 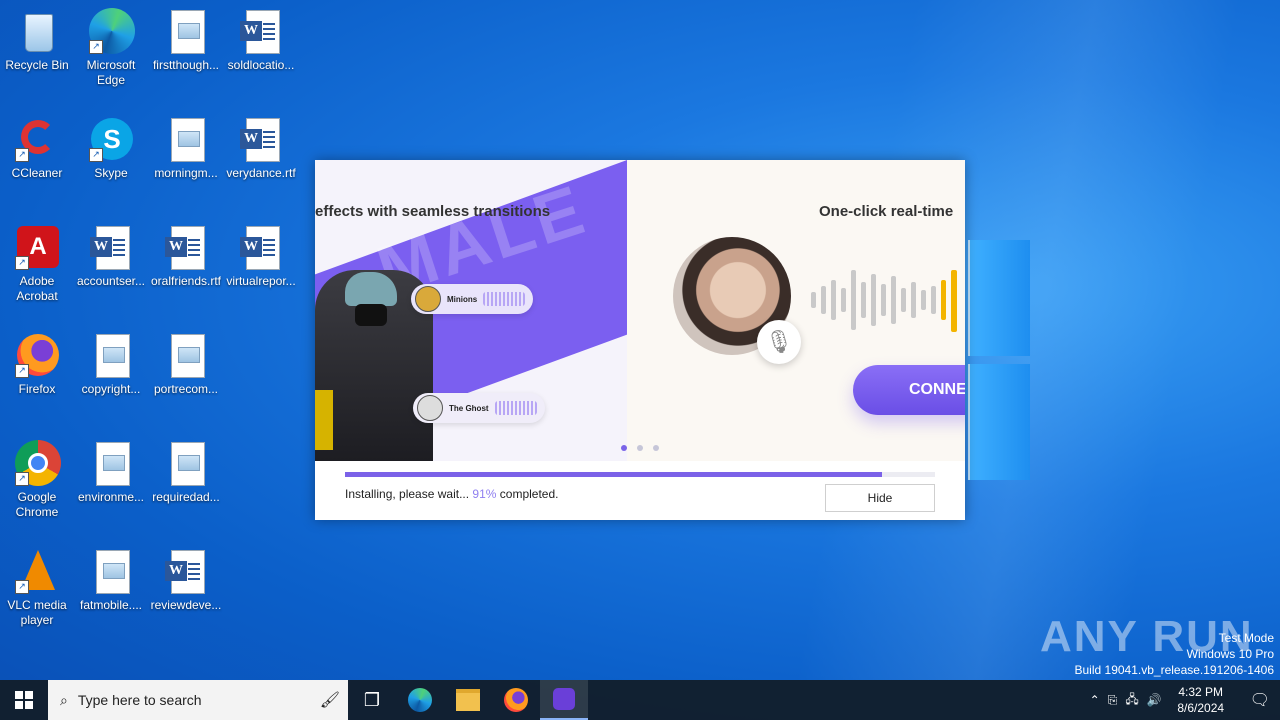 I want to click on search-highlight-icon: 🖌, so click(x=329, y=700).